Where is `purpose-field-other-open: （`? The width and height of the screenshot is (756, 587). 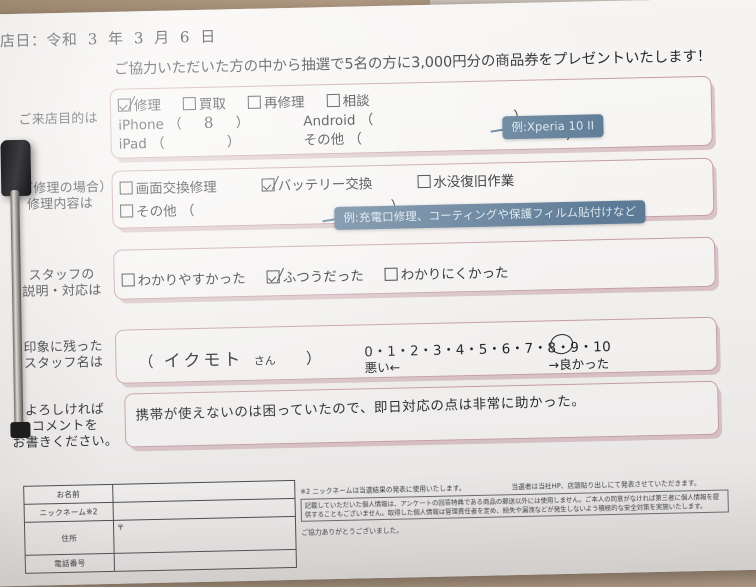 purpose-field-other-open: （ is located at coordinates (355, 139).